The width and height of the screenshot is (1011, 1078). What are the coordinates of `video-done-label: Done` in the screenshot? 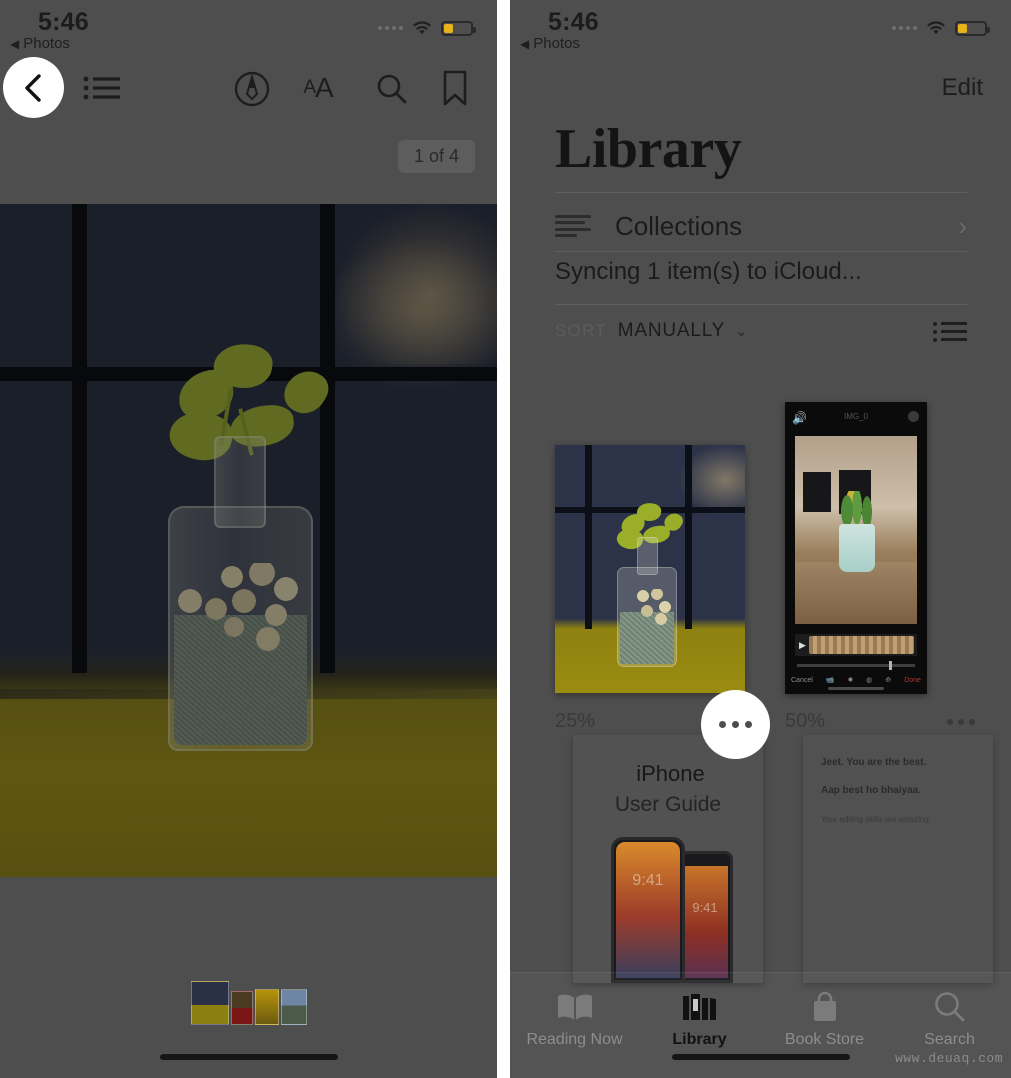 It's located at (912, 680).